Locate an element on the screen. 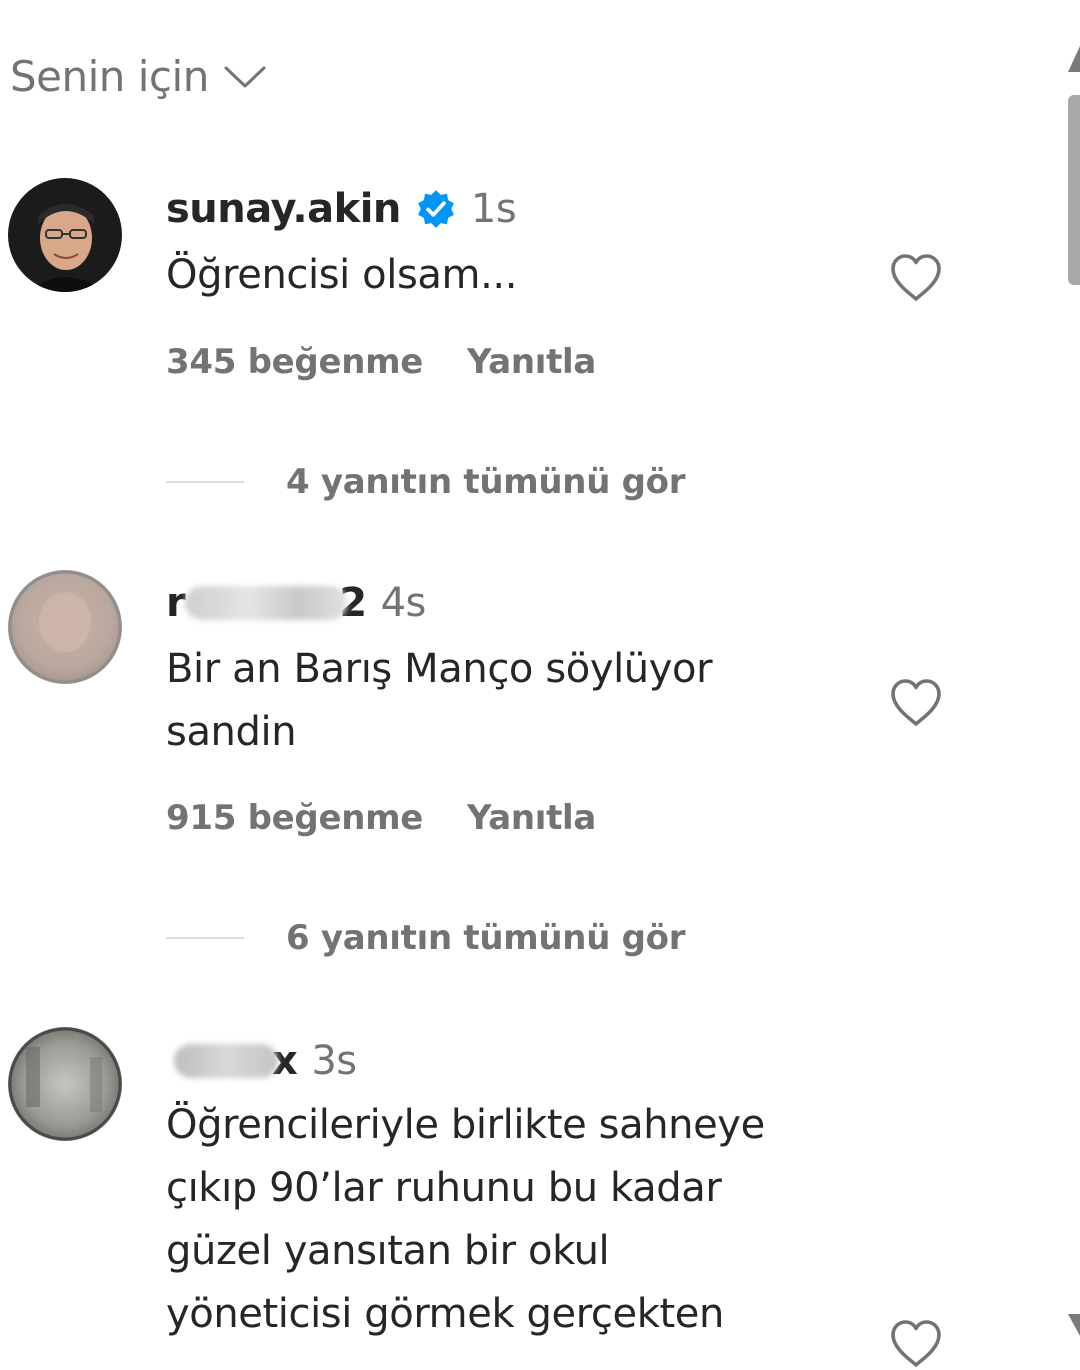 The image size is (1080, 1370). scroll-up-arrow-icon is located at coordinates (1073, 59).